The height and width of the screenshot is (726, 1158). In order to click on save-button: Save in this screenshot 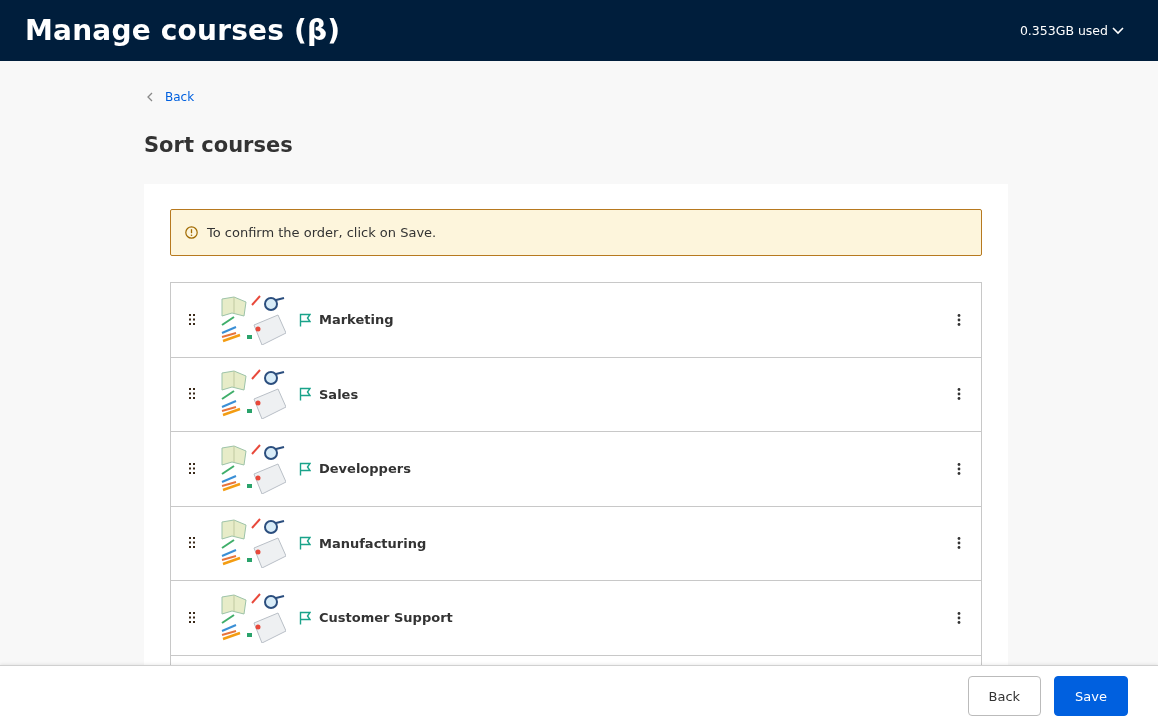, I will do `click(1091, 696)`.